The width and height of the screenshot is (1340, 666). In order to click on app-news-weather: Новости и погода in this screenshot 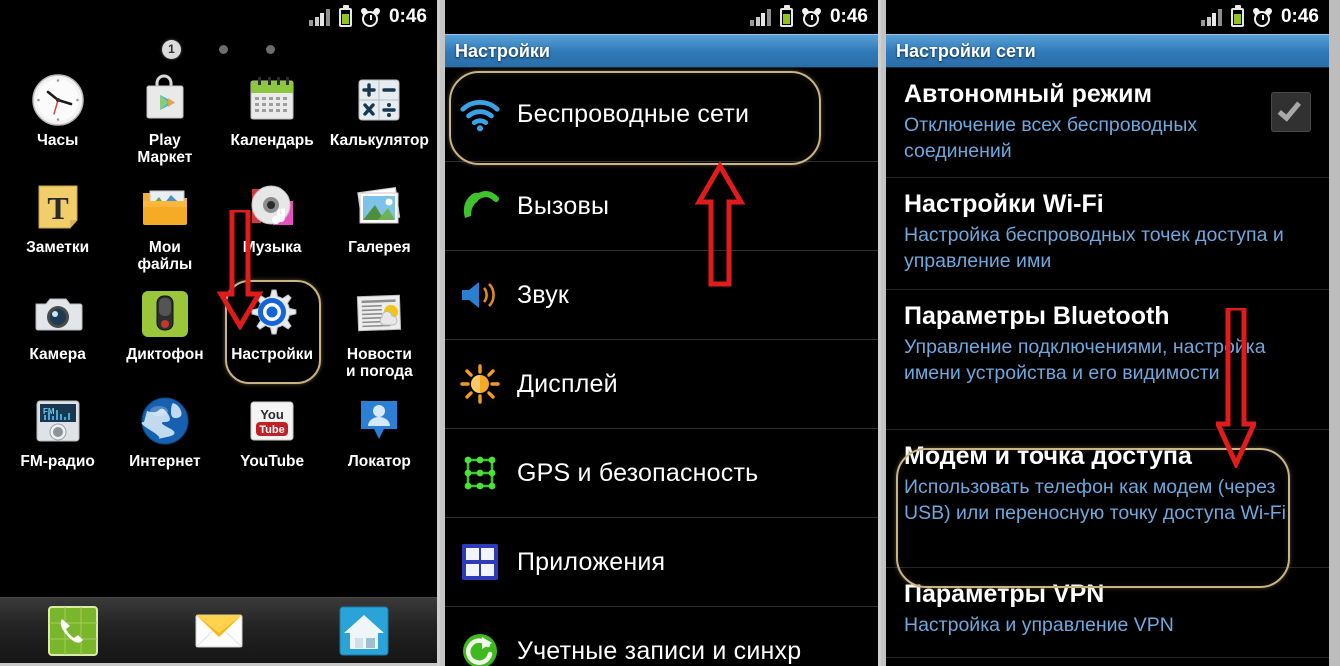, I will do `click(379, 335)`.